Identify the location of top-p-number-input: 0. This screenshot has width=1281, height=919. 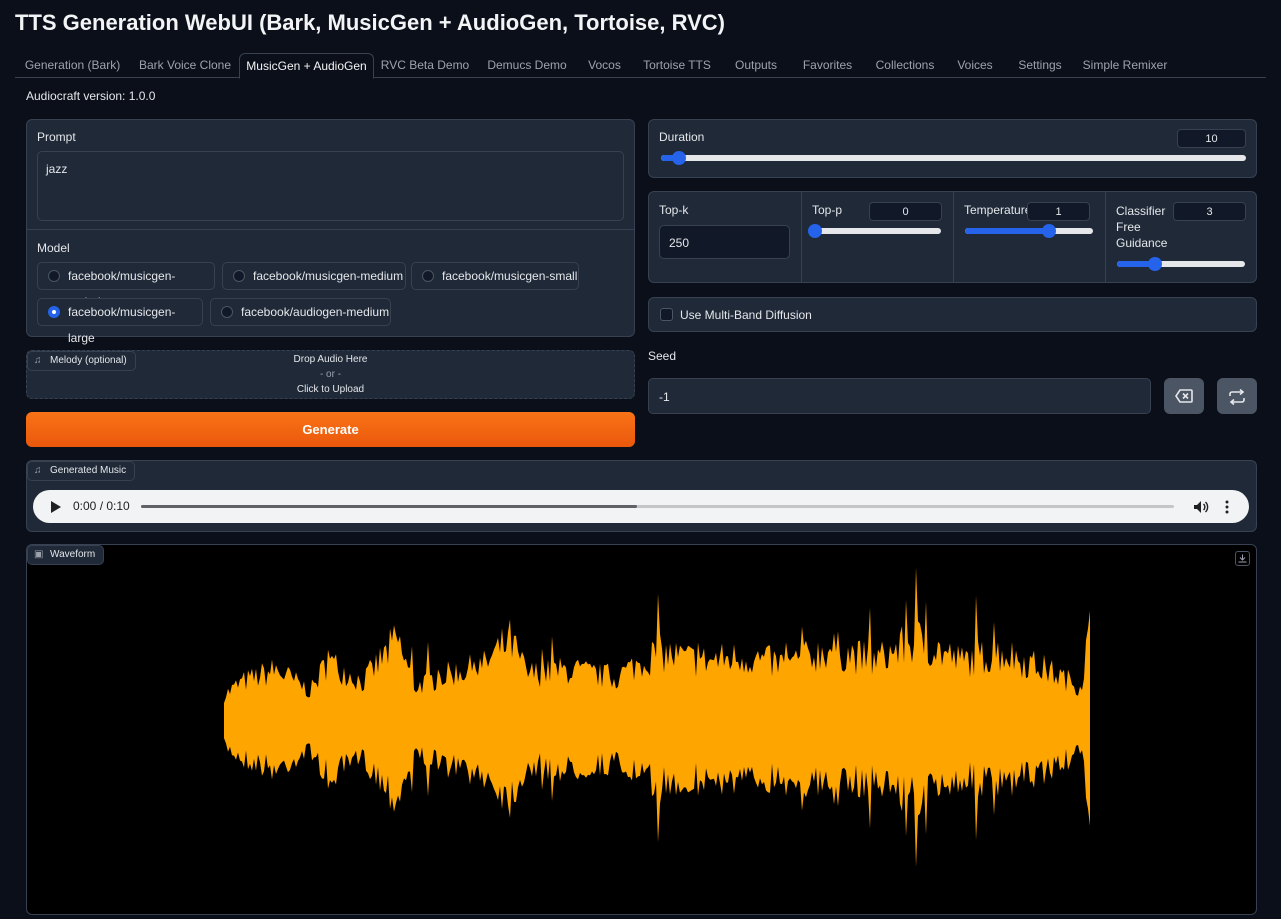
(905, 211).